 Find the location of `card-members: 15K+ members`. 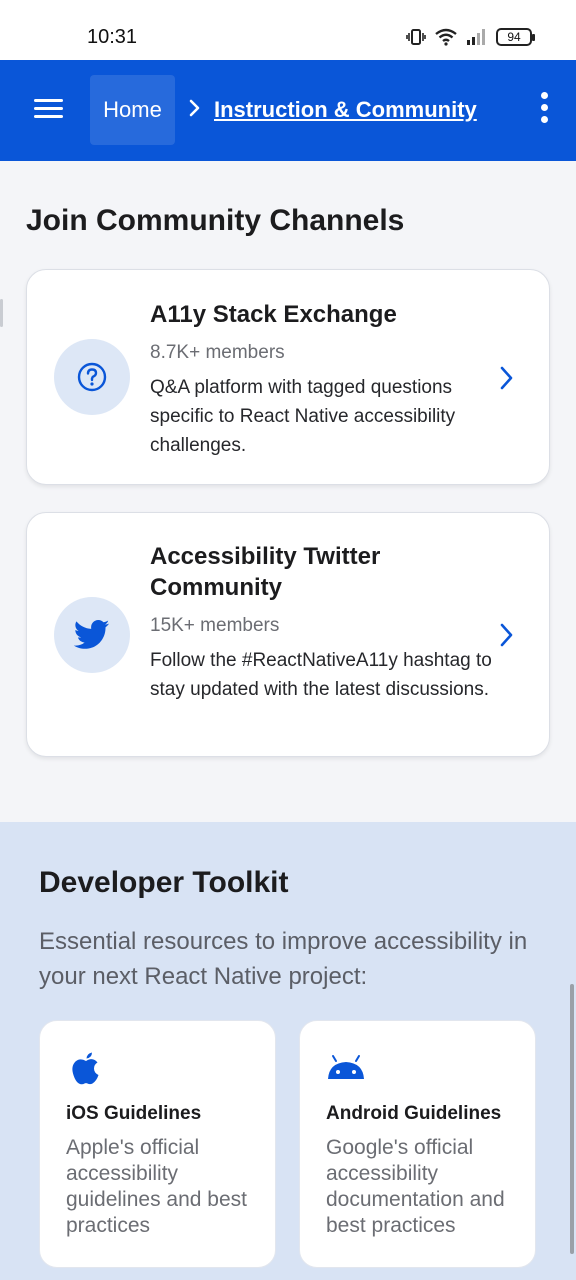

card-members: 15K+ members is located at coordinates (215, 625).